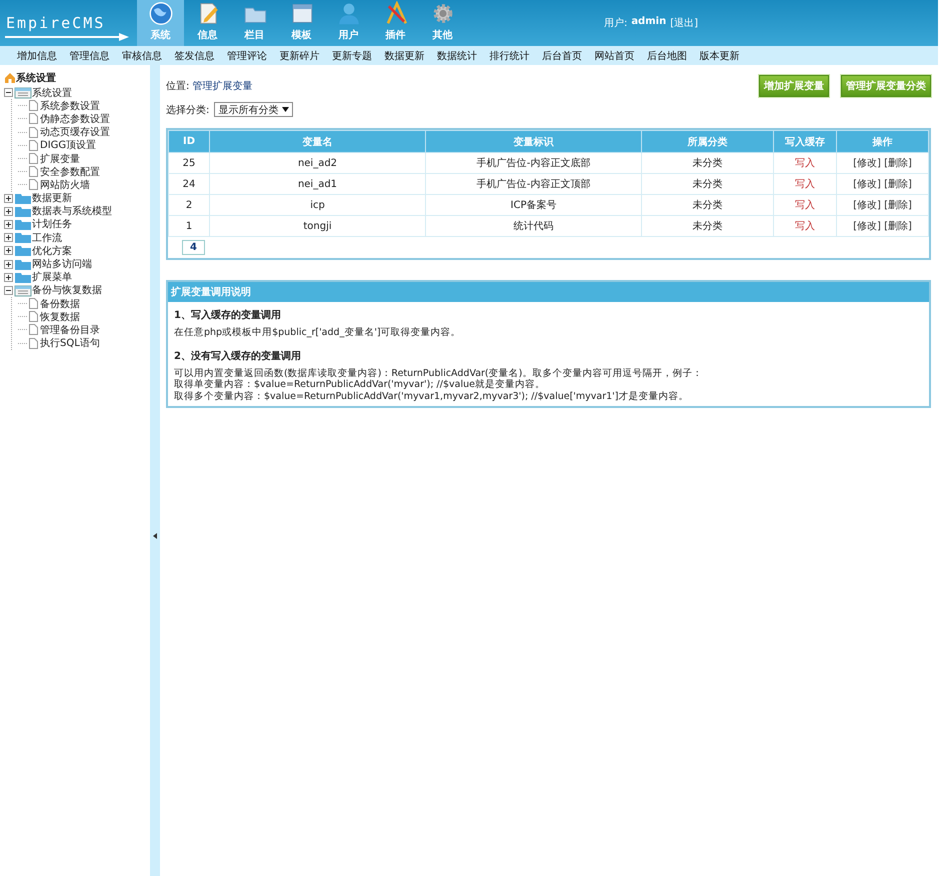 Image resolution: width=950 pixels, height=876 pixels. Describe the element at coordinates (65, 185) in the screenshot. I see `tree-item: 网站防火墙` at that location.